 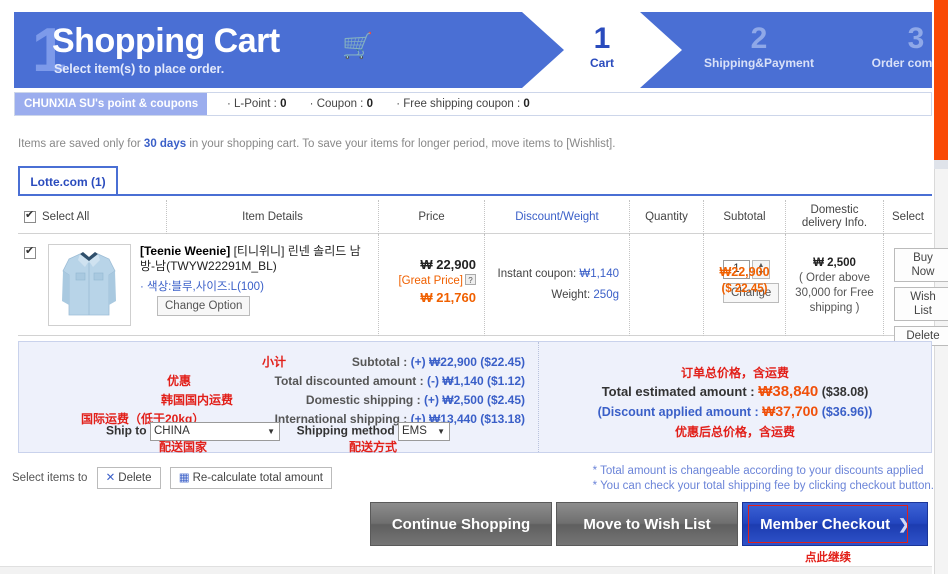 I want to click on weight-line: Weight: 250g, so click(x=558, y=295).